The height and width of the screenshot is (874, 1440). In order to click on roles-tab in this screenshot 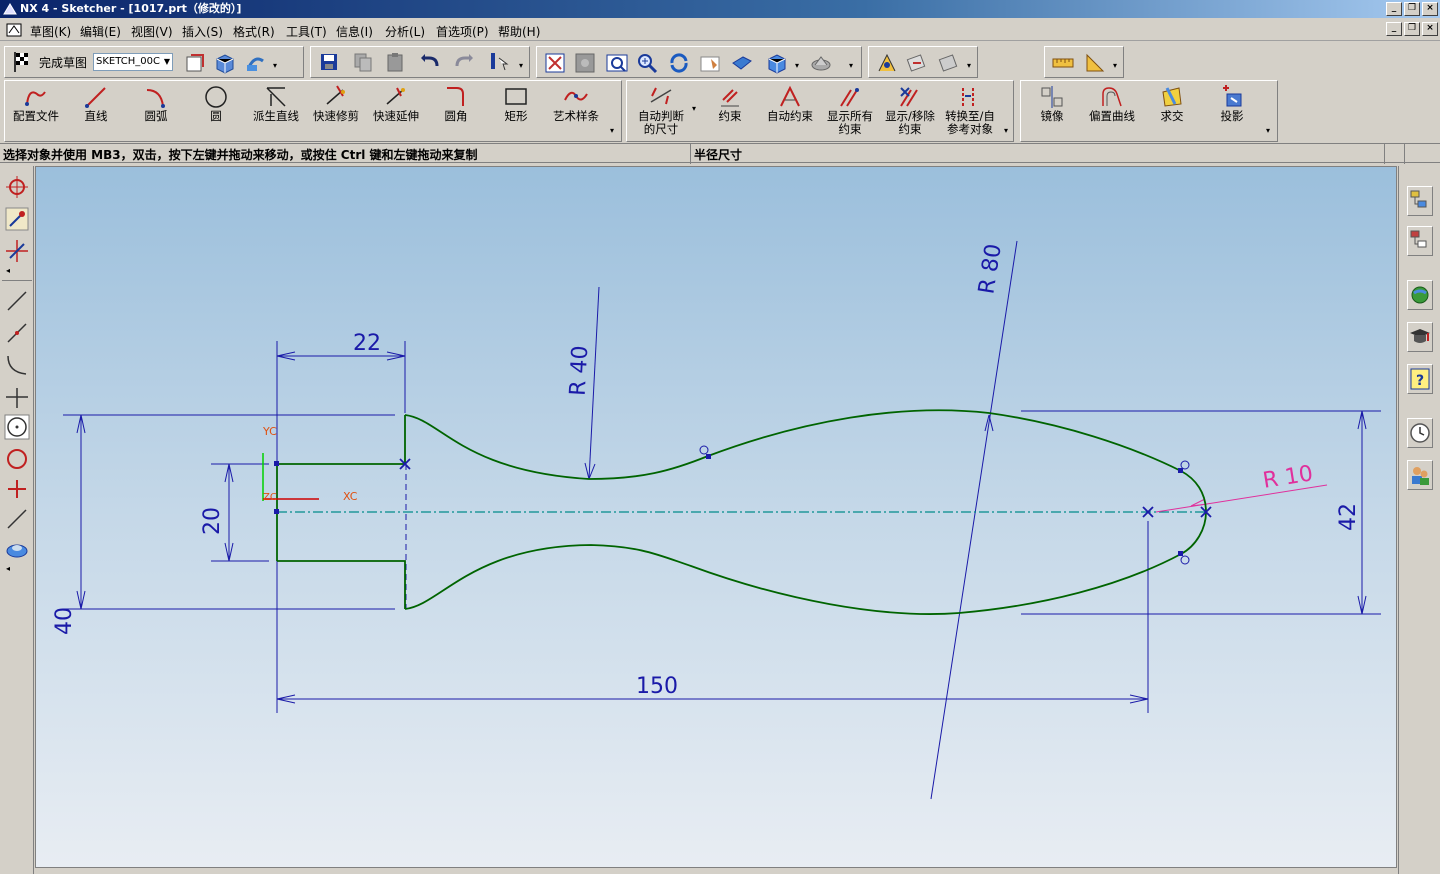, I will do `click(1420, 475)`.